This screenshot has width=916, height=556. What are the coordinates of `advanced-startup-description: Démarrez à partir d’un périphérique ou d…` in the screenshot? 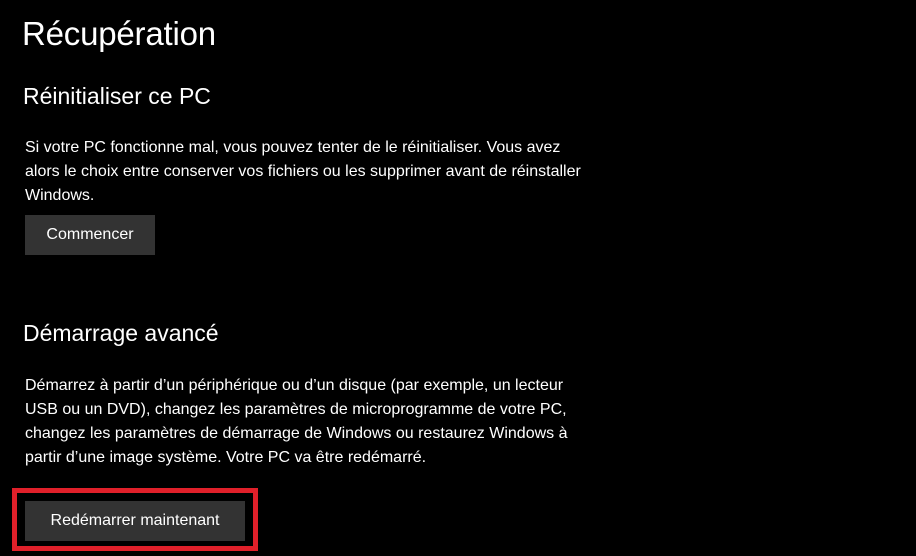 It's located at (296, 421).